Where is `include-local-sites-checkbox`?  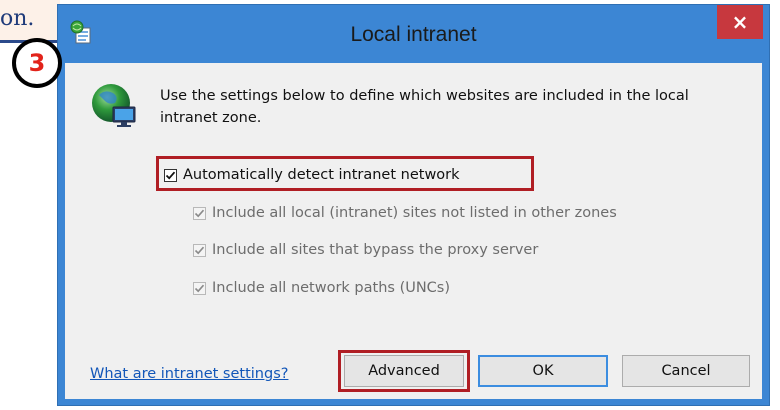 include-local-sites-checkbox is located at coordinates (199, 213).